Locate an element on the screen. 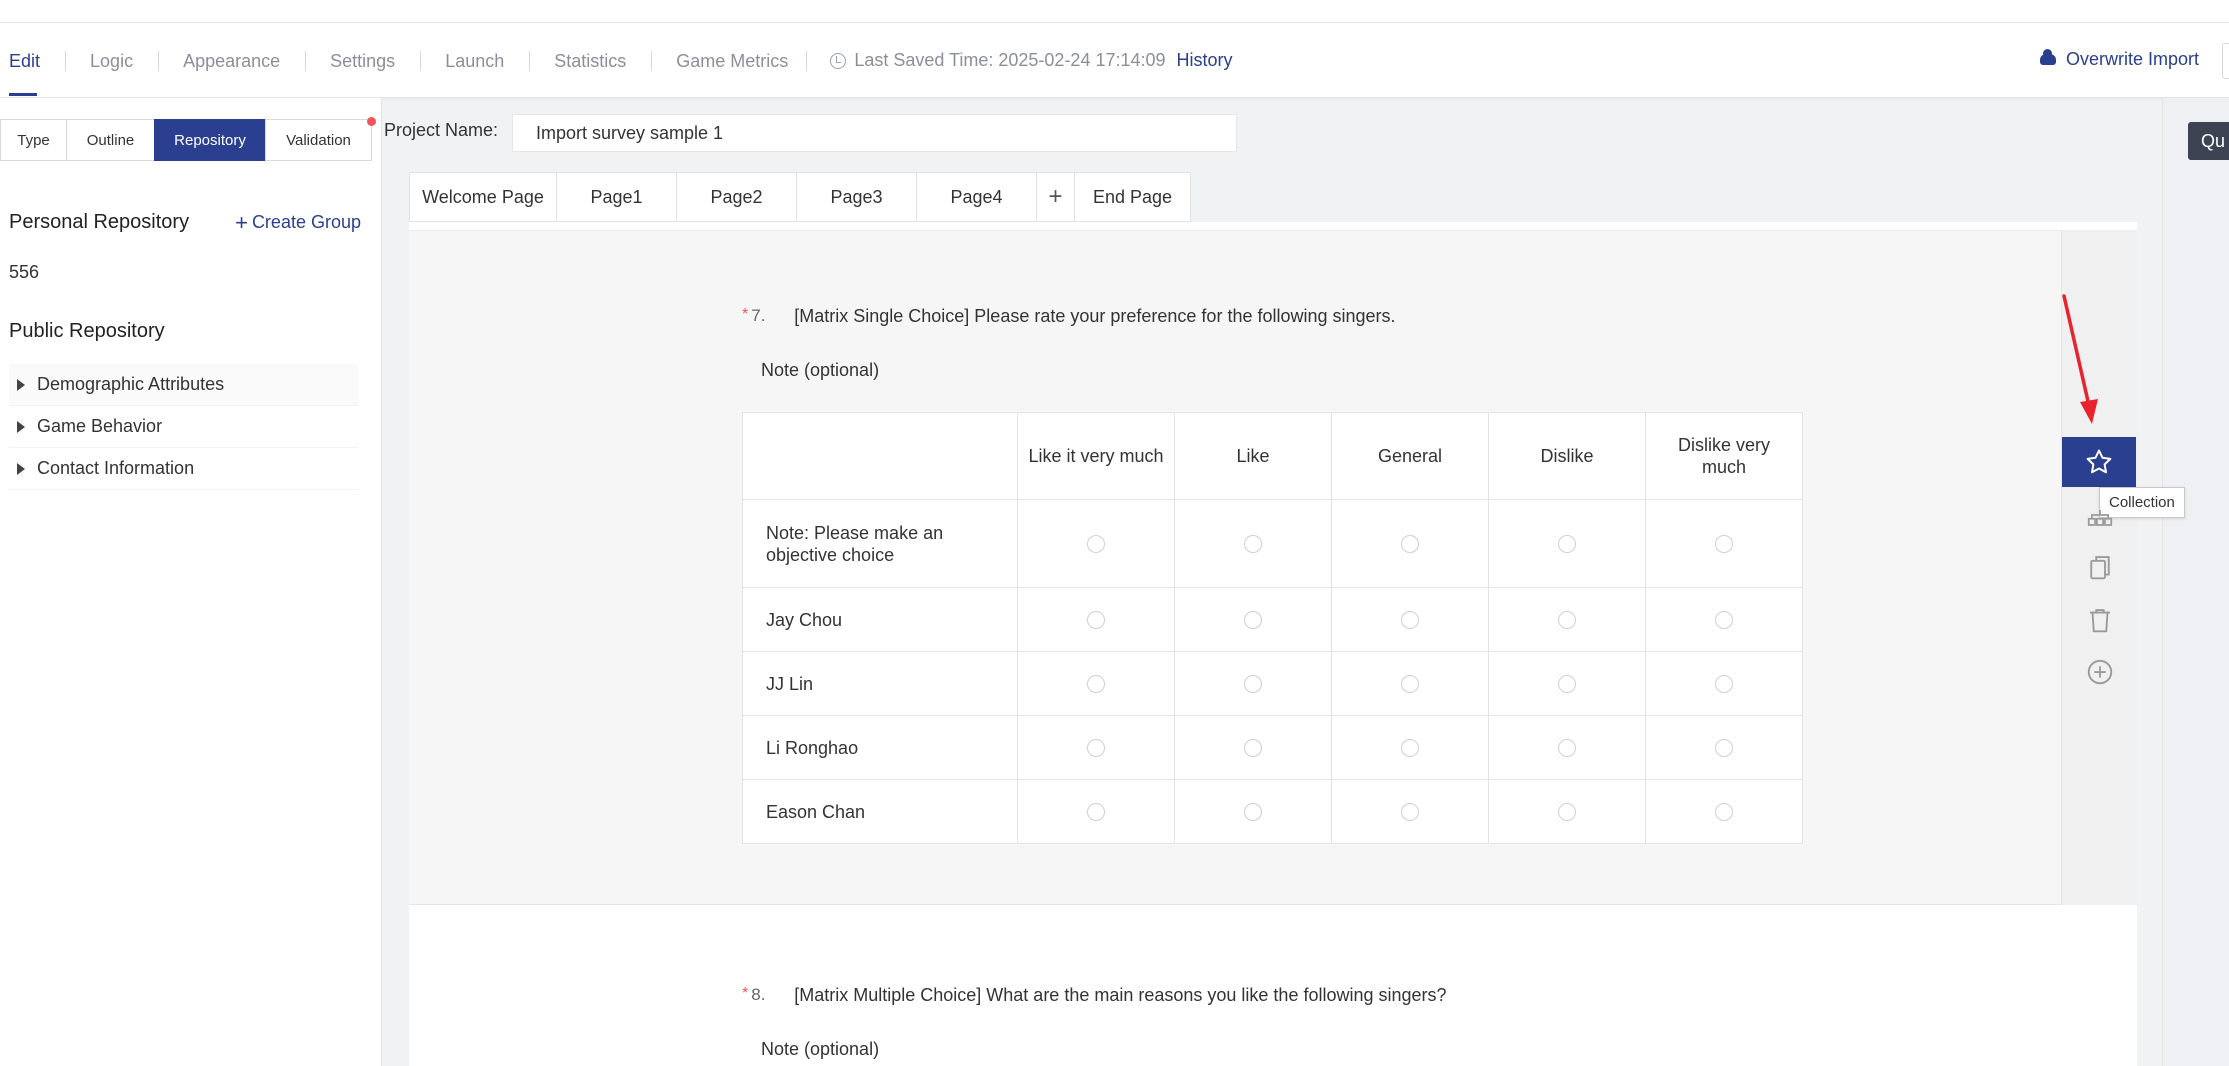  tree-item-contact: Contact Information is located at coordinates (183, 469).